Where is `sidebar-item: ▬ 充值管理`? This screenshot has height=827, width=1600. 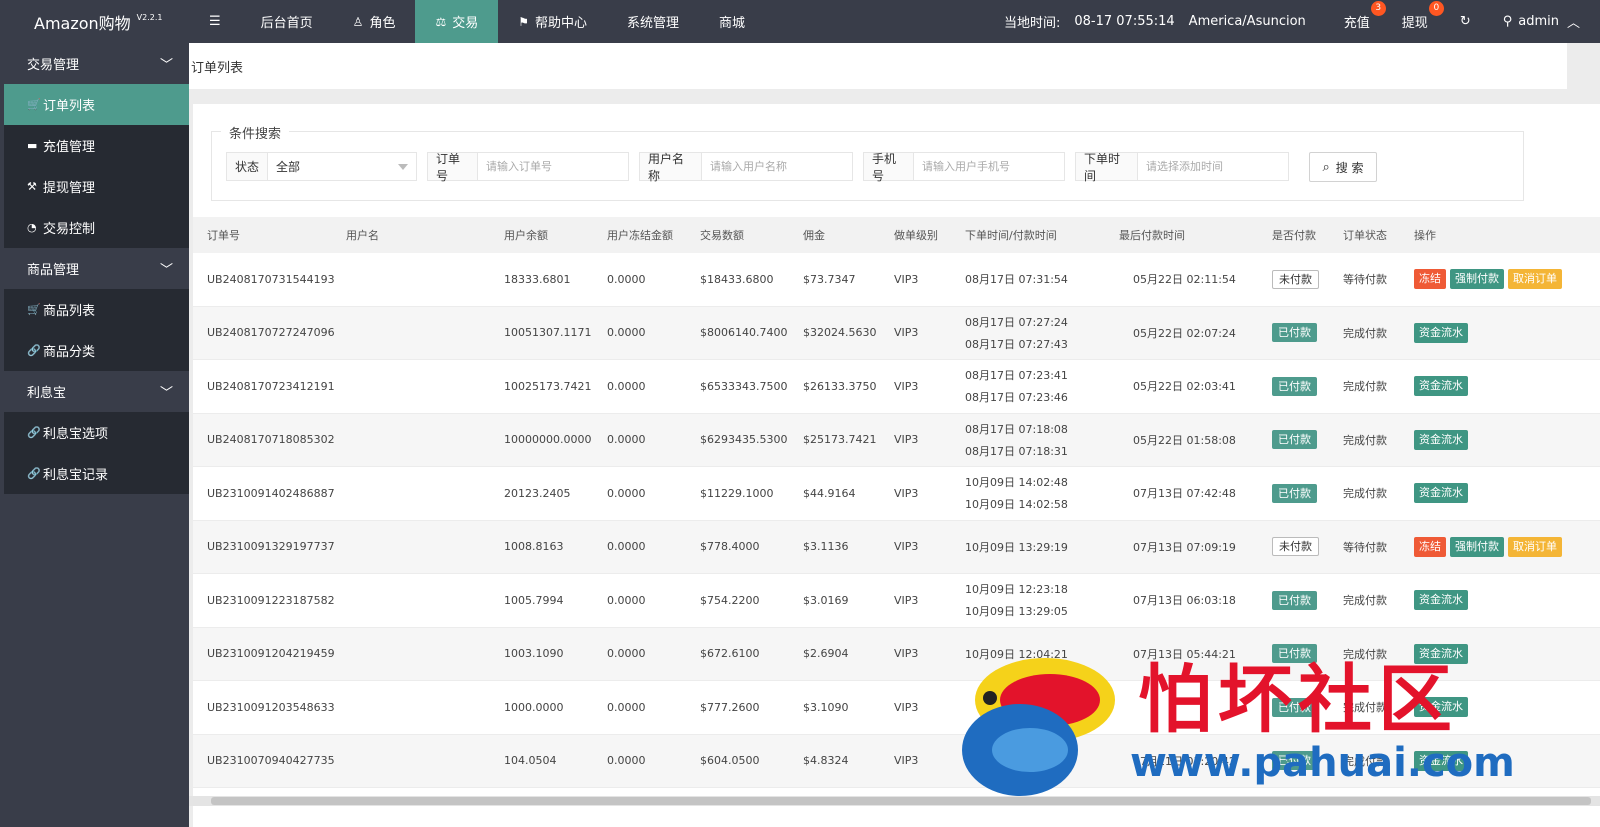
sidebar-item: ▬ 充值管理 is located at coordinates (96, 145).